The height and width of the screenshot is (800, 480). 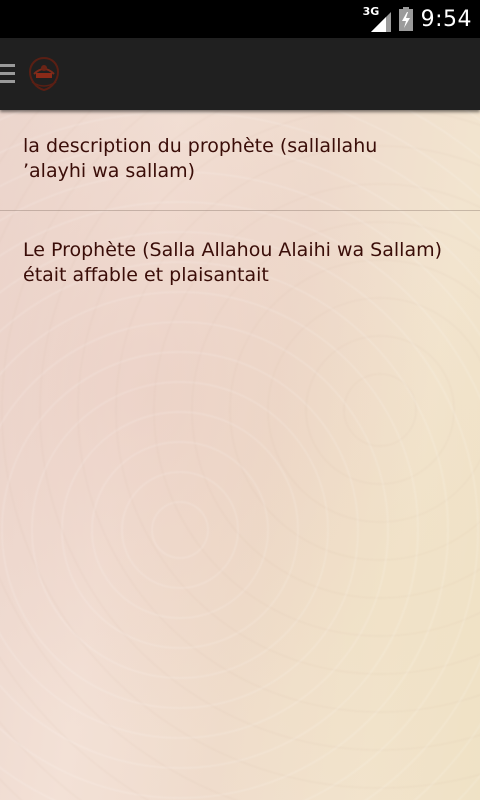 What do you see at coordinates (446, 19) in the screenshot?
I see `clock: 9:54` at bounding box center [446, 19].